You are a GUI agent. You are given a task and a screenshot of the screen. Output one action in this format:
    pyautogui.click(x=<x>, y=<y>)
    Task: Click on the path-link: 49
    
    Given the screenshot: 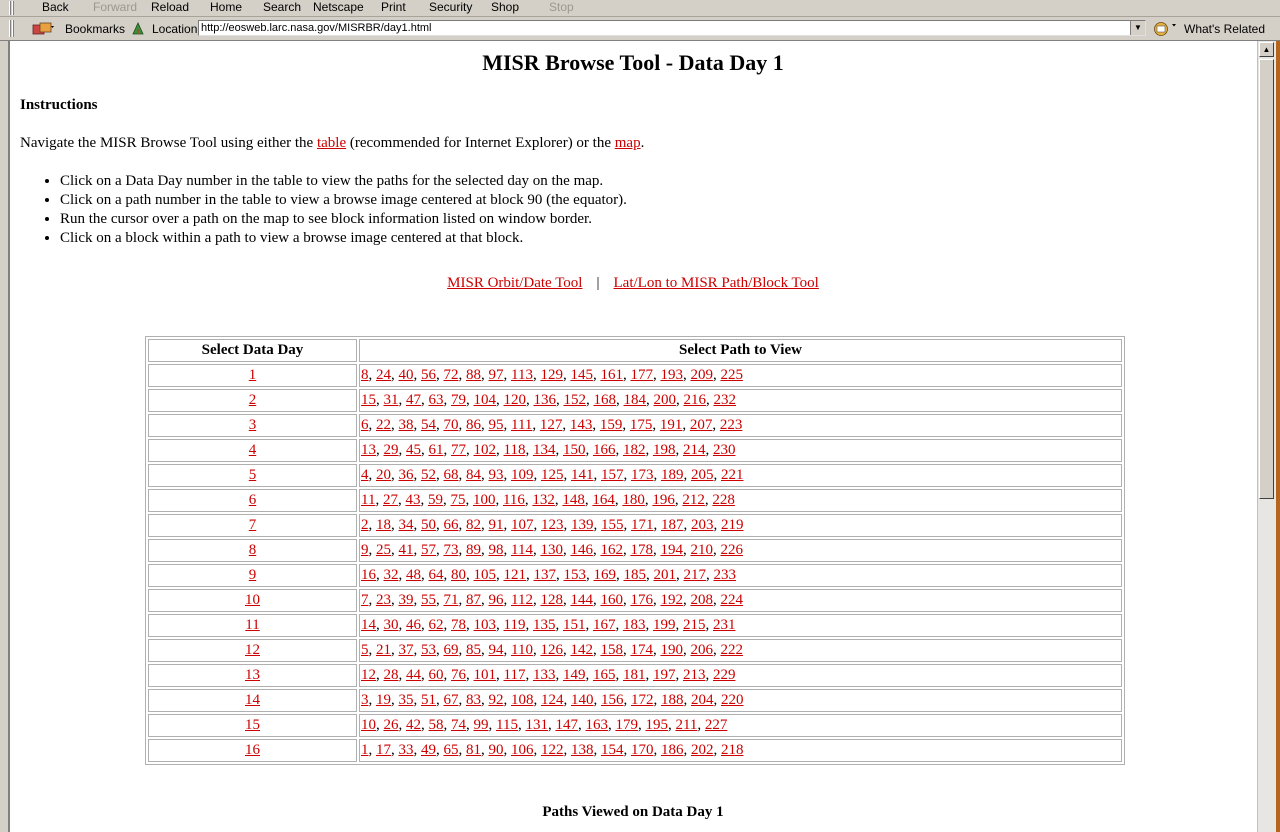 What is the action you would take?
    pyautogui.click(x=428, y=750)
    